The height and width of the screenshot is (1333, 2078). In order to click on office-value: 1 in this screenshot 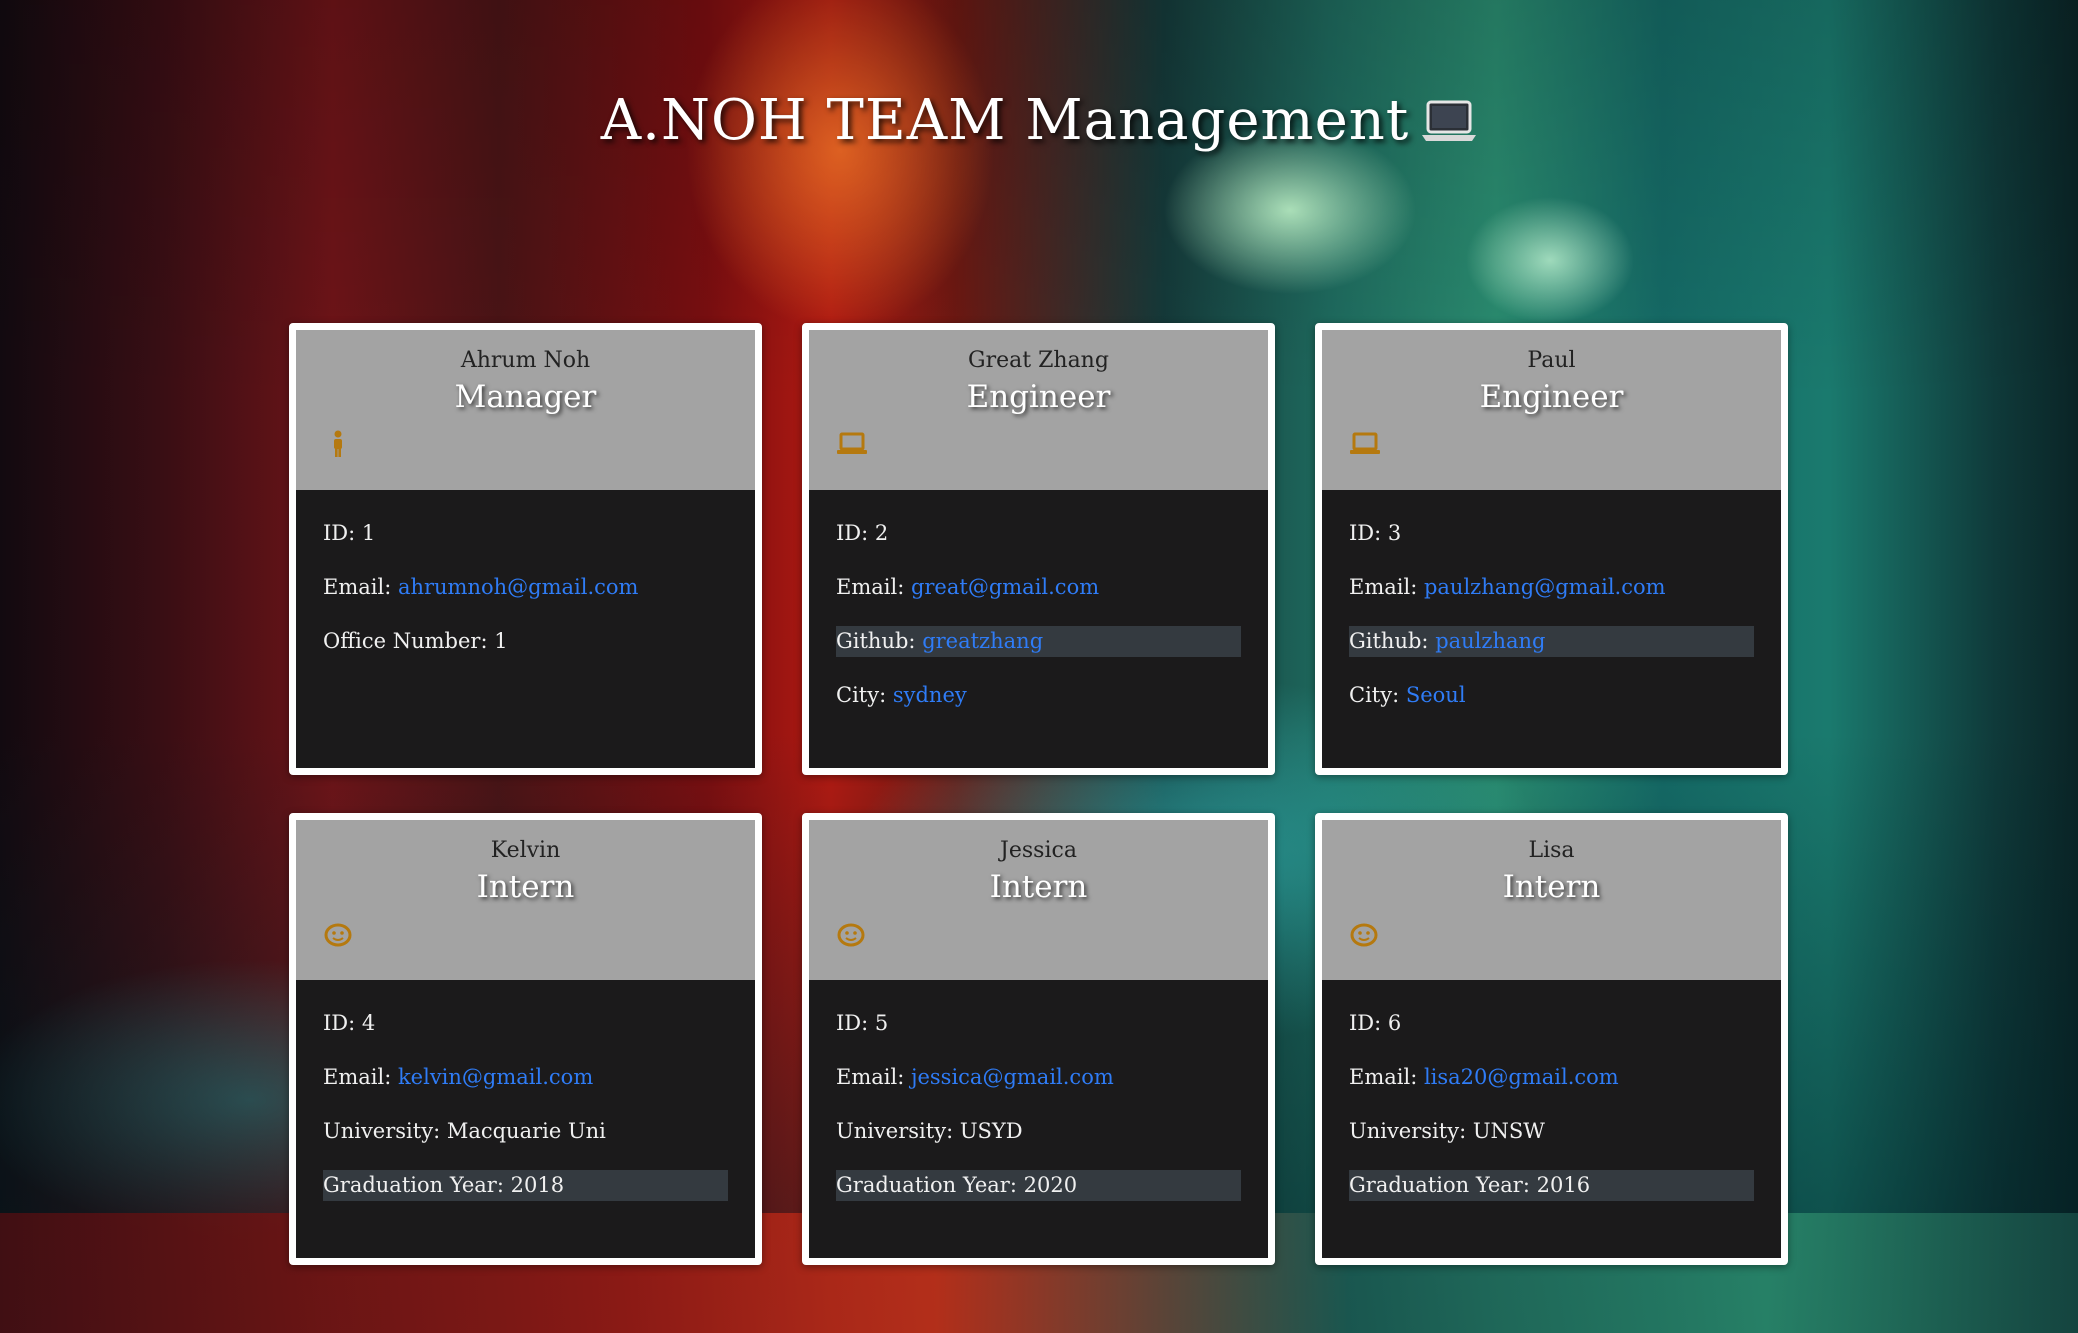, I will do `click(501, 641)`.